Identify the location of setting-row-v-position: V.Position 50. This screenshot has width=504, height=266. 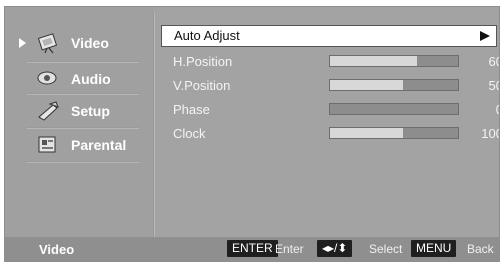
(332, 85).